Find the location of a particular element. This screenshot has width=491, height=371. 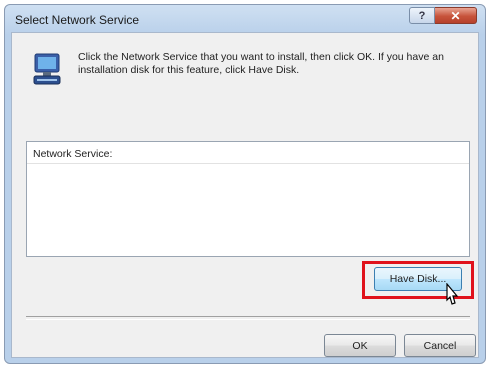

network-computer-icon is located at coordinates (47, 69).